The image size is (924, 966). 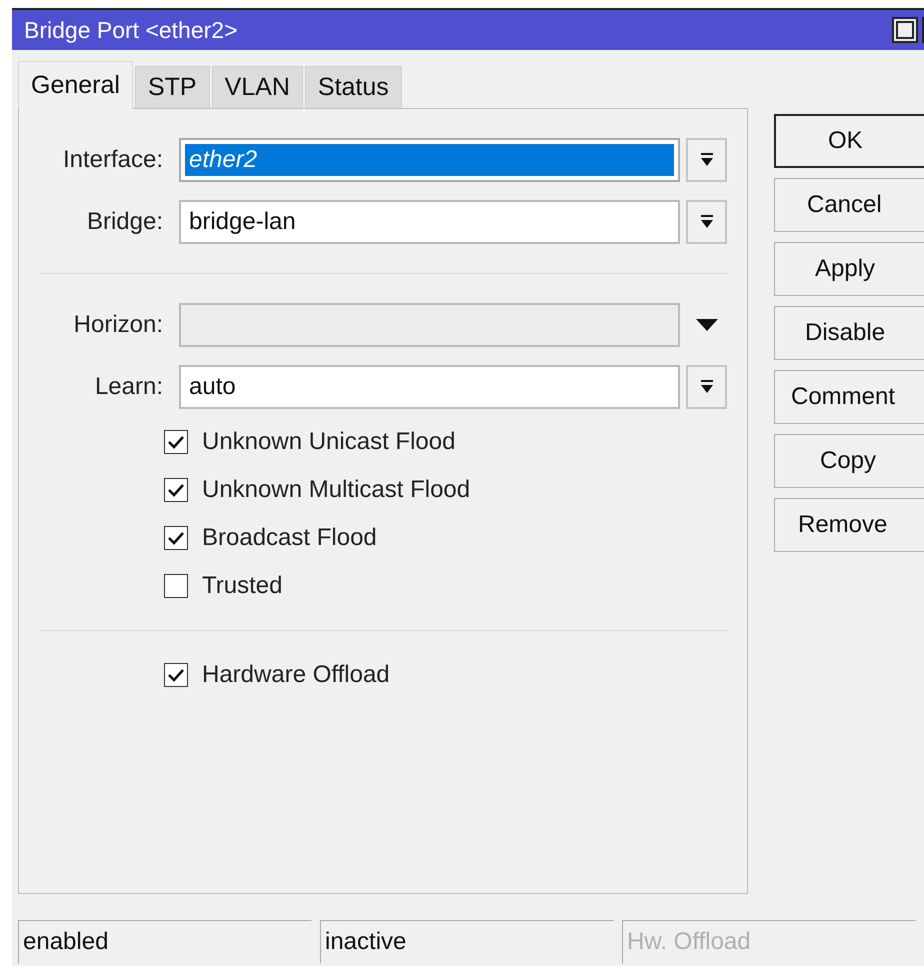 What do you see at coordinates (131, 30) in the screenshot?
I see `window-title: Bridge Port <ether2>` at bounding box center [131, 30].